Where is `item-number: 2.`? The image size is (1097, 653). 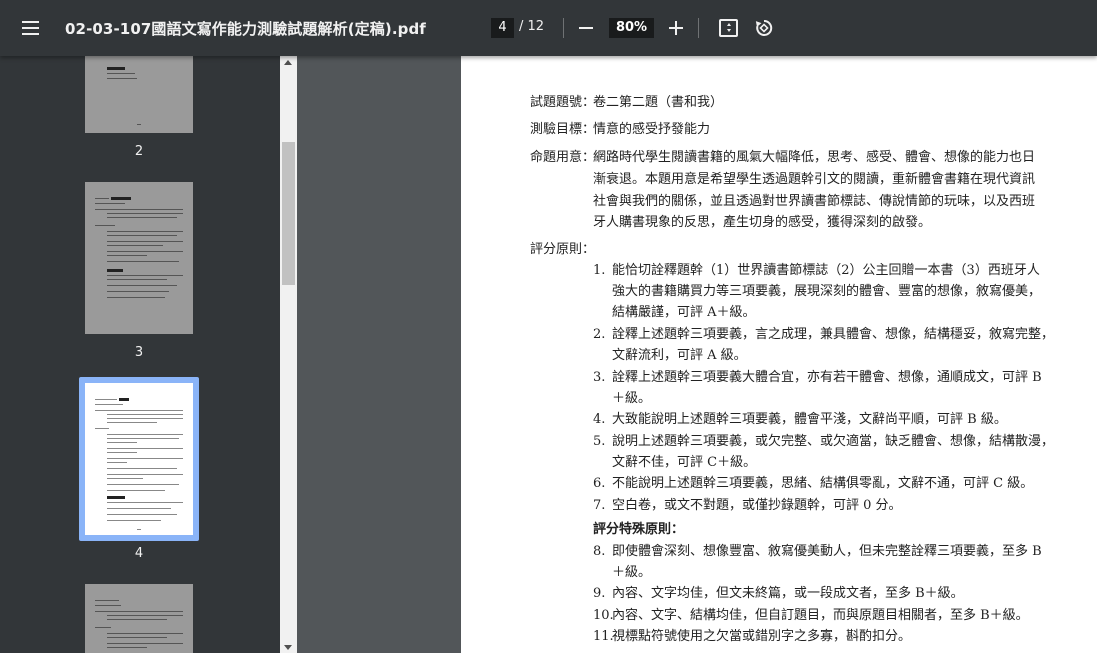 item-number: 2. is located at coordinates (599, 334).